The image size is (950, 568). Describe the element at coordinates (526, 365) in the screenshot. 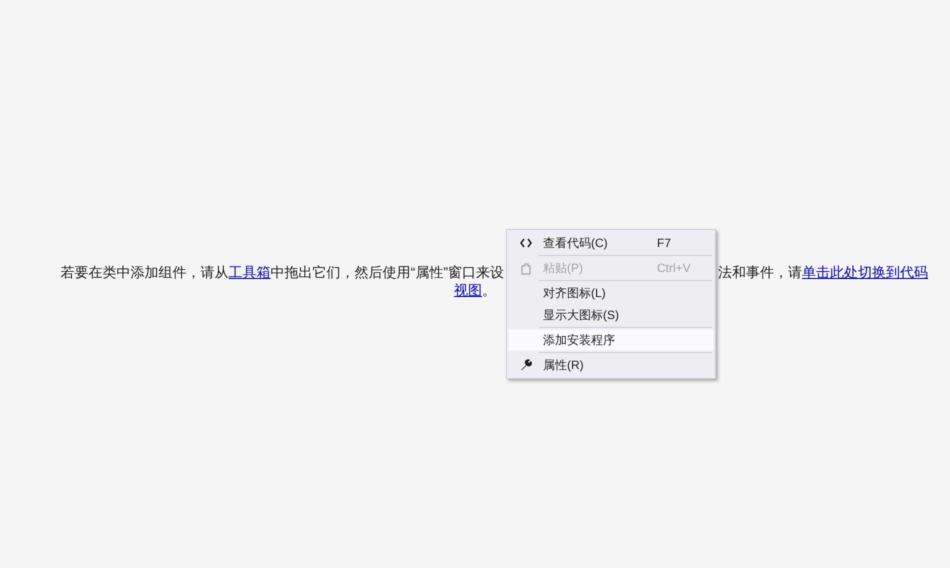

I see `wrench-icon` at that location.